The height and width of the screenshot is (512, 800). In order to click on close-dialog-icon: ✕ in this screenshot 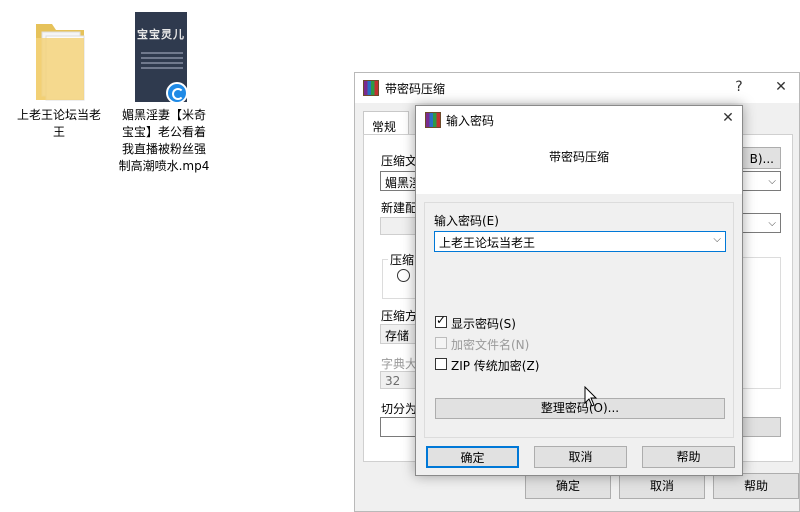, I will do `click(728, 118)`.